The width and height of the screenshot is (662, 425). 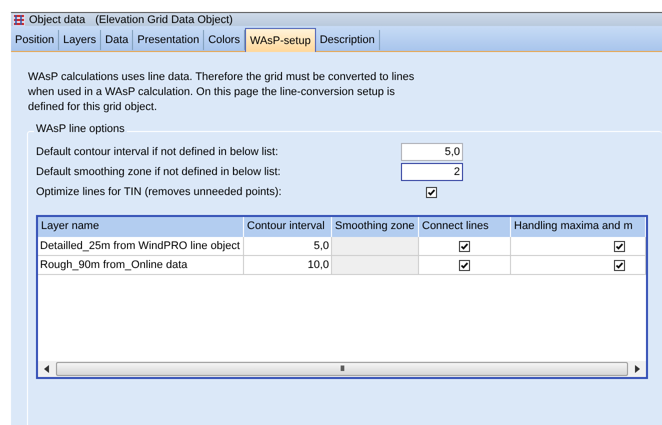 What do you see at coordinates (141, 227) in the screenshot?
I see `column-header: Layer name` at bounding box center [141, 227].